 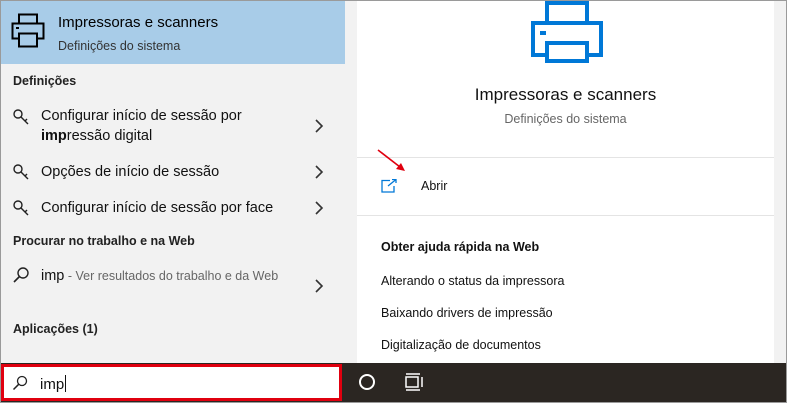 What do you see at coordinates (367, 382) in the screenshot?
I see `cortana-circle-icon` at bounding box center [367, 382].